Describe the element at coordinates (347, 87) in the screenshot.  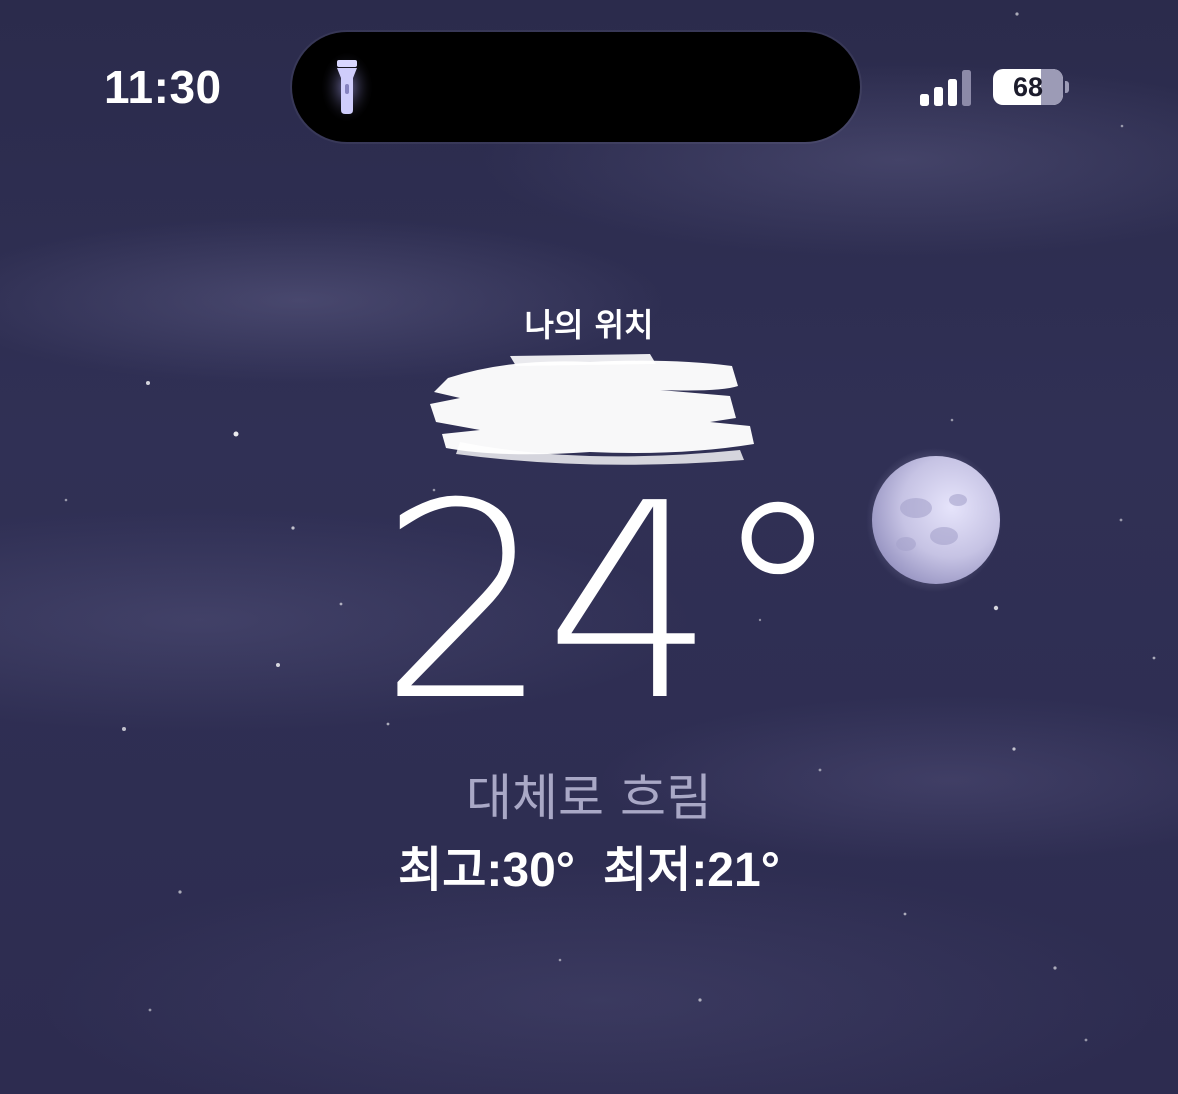
I see `flashlight-icon` at that location.